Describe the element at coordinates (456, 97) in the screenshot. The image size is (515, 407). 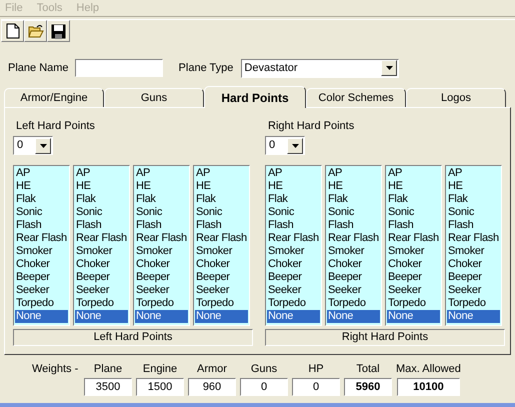
I see `tab: Logos` at that location.